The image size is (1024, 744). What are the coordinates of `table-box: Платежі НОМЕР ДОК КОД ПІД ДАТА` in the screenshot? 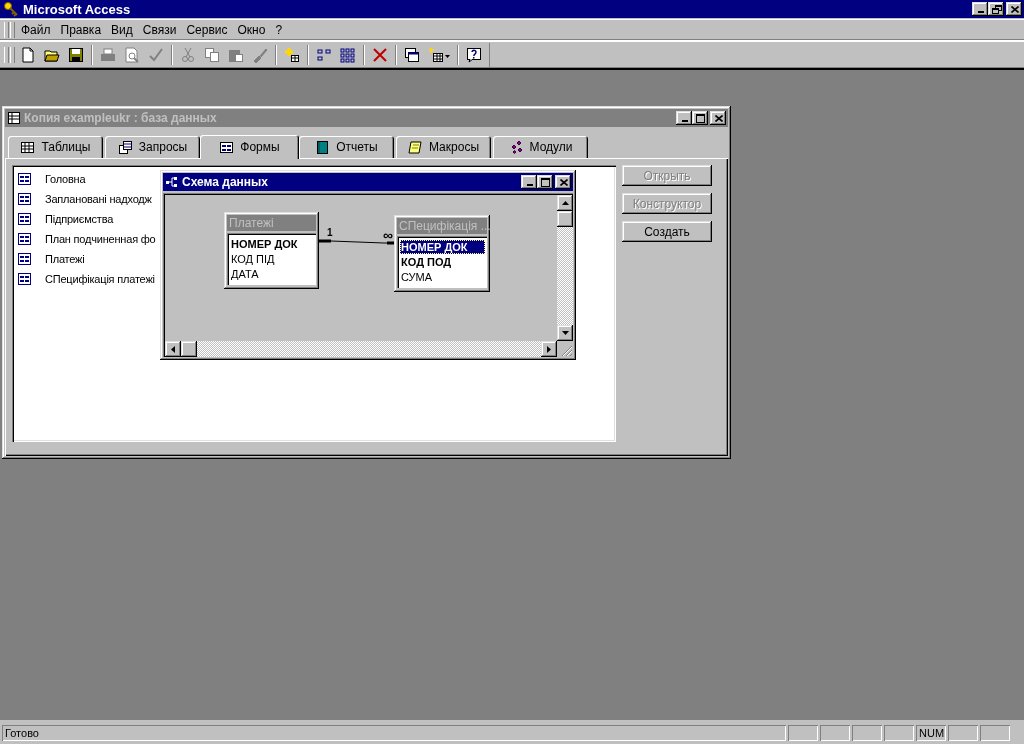 It's located at (271, 250).